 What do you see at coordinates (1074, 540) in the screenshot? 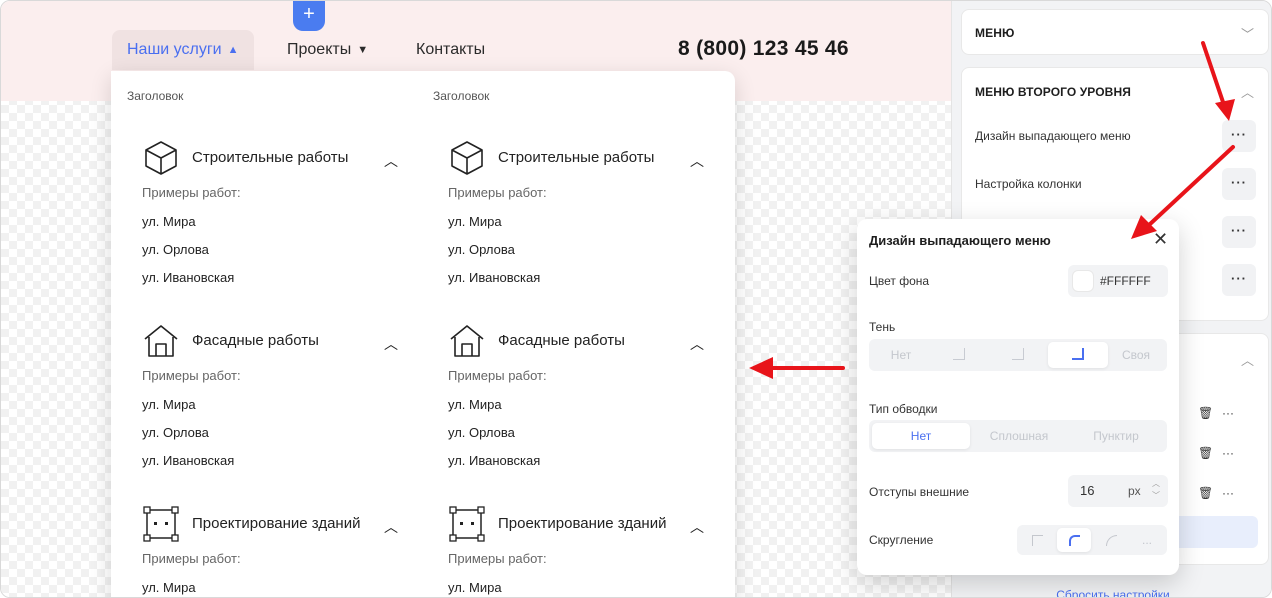
I see `radius-option-small` at bounding box center [1074, 540].